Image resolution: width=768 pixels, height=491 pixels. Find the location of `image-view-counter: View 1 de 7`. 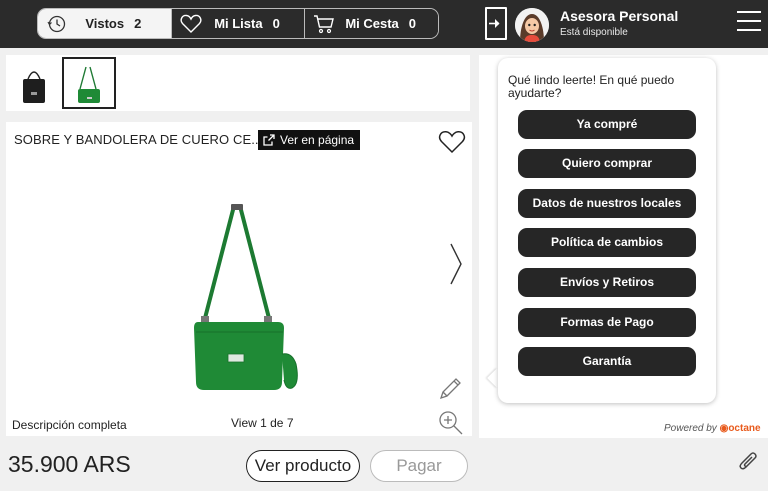

image-view-counter: View 1 de 7 is located at coordinates (262, 423).